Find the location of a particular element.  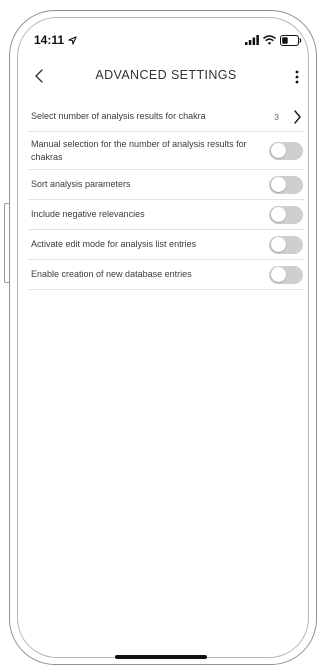

page-title: ADVANCED SETTINGS is located at coordinates (166, 75).